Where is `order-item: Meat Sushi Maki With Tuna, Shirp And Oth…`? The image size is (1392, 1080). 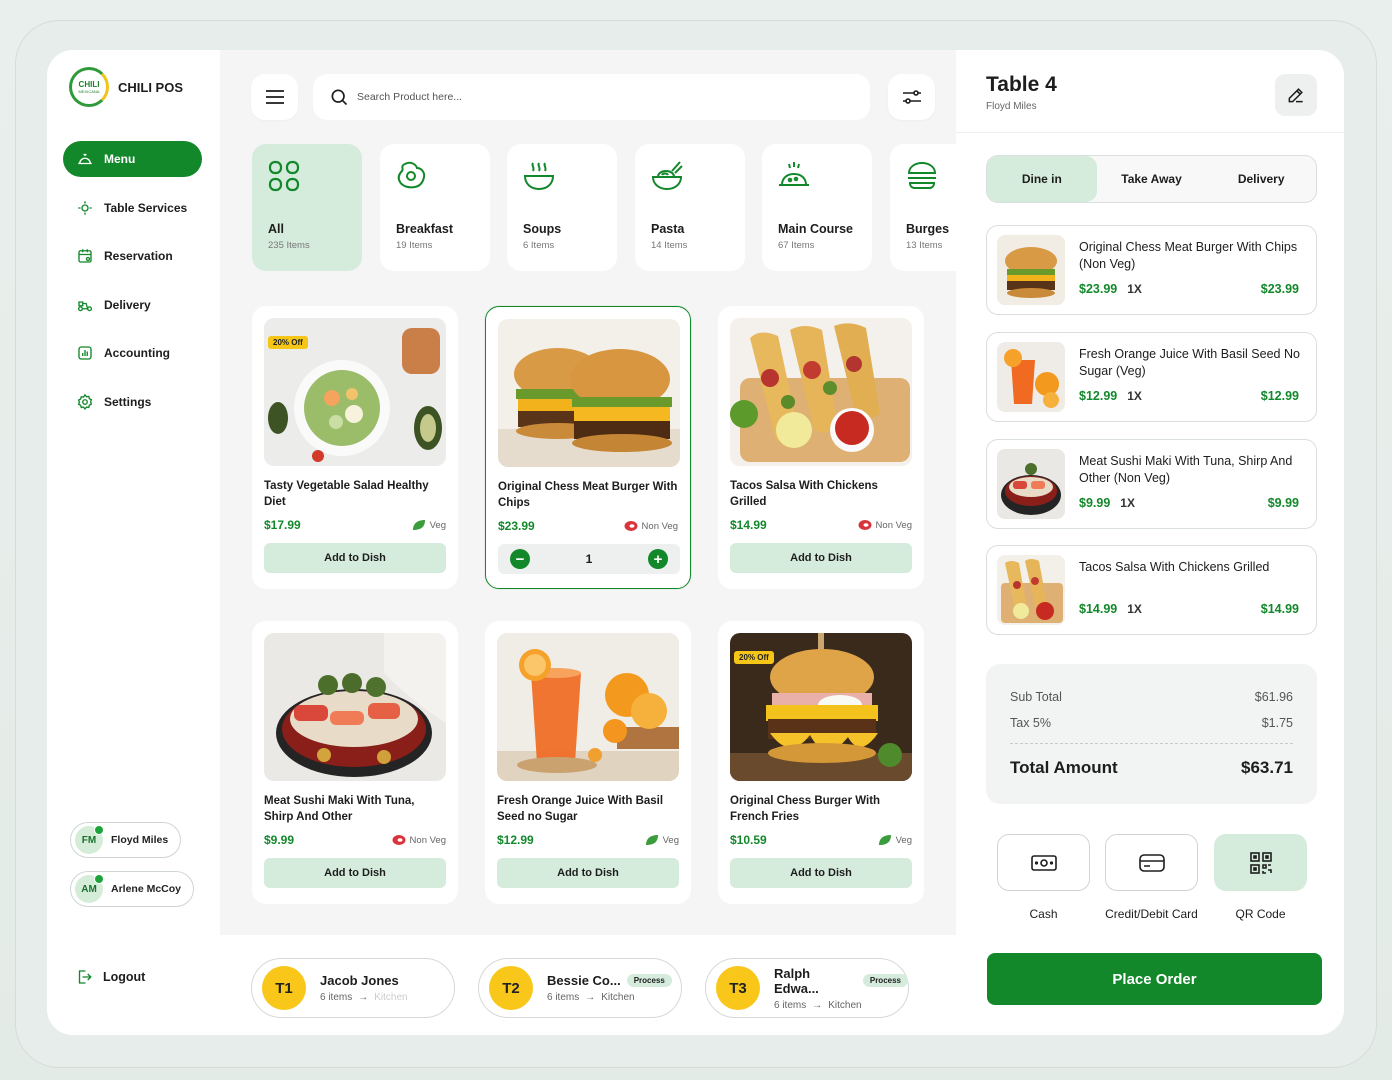
order-item: Meat Sushi Maki With Tuna, Shirp And Oth… is located at coordinates (1151, 484).